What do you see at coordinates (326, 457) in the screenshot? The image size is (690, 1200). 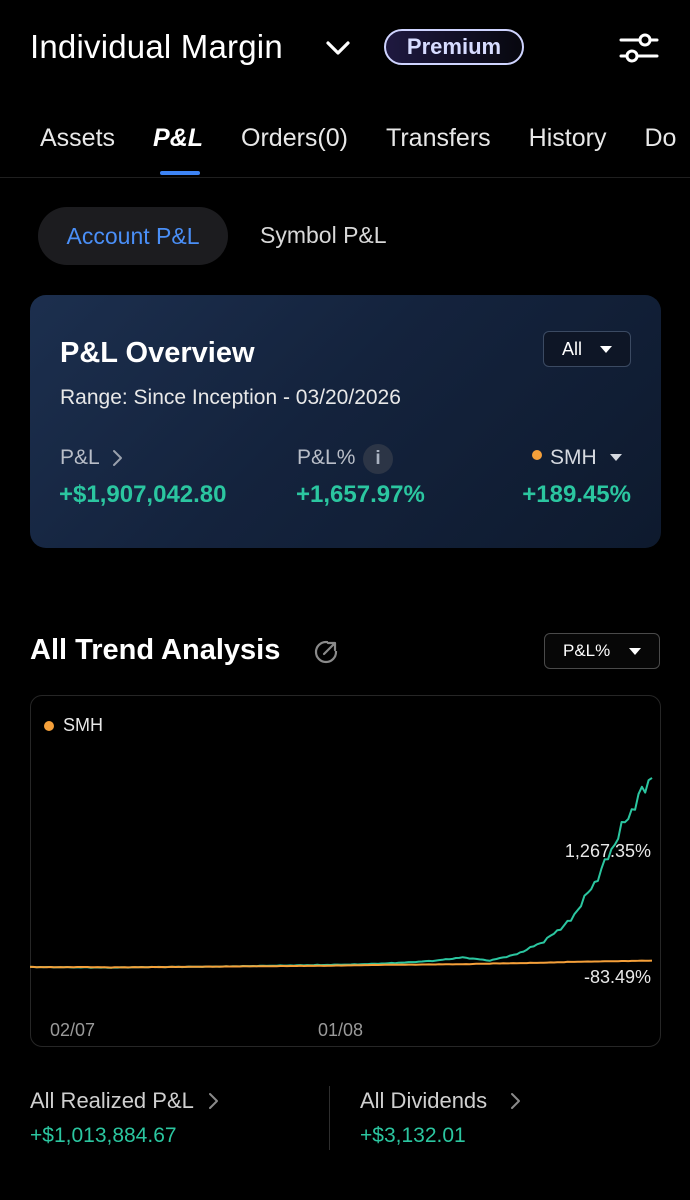 I see `plpct-label: P&L%` at bounding box center [326, 457].